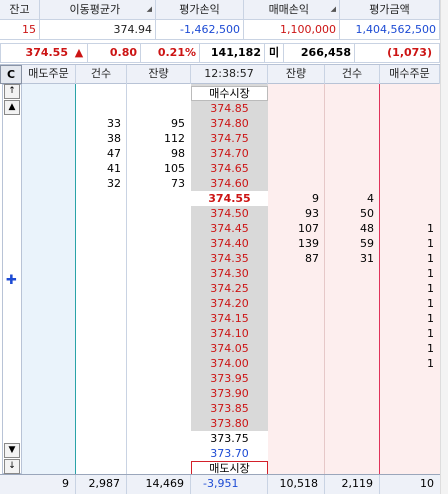  I want to click on buy-order-header: 매수주문, so click(410, 74).